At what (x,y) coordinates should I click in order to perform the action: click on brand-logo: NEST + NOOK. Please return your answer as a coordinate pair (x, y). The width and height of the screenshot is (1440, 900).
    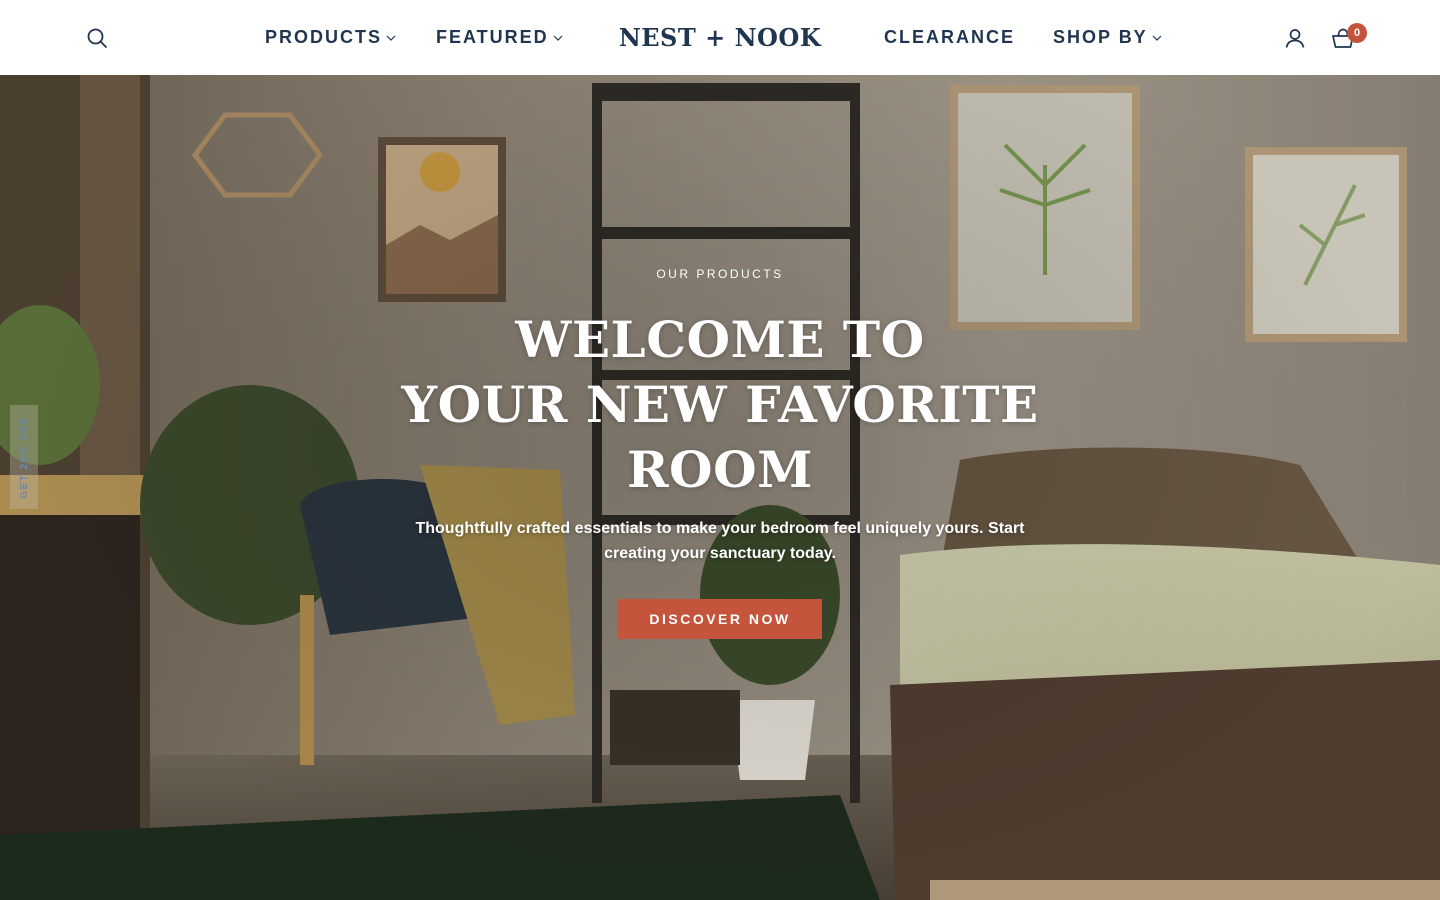
    Looking at the image, I should click on (720, 37).